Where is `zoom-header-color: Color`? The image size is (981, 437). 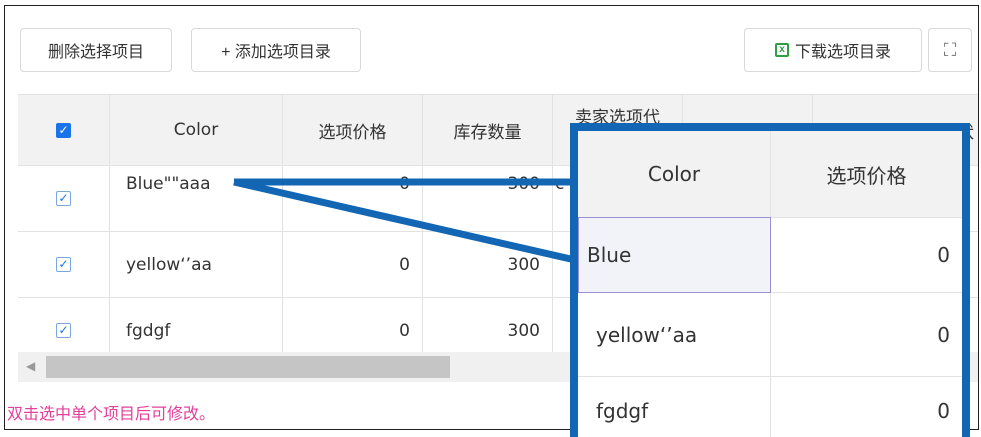 zoom-header-color: Color is located at coordinates (674, 174).